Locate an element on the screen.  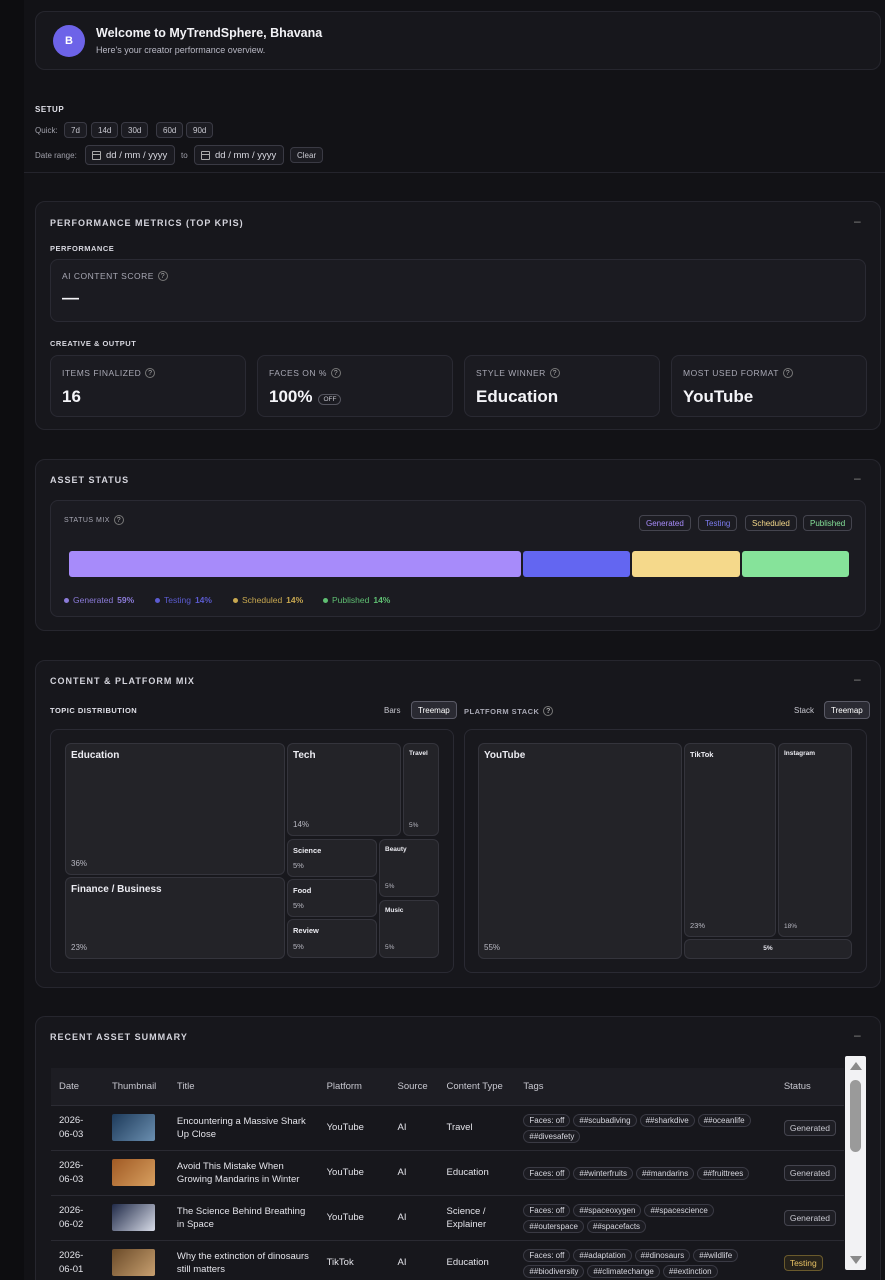
quick-range-60d-button: 60d is located at coordinates (170, 130).